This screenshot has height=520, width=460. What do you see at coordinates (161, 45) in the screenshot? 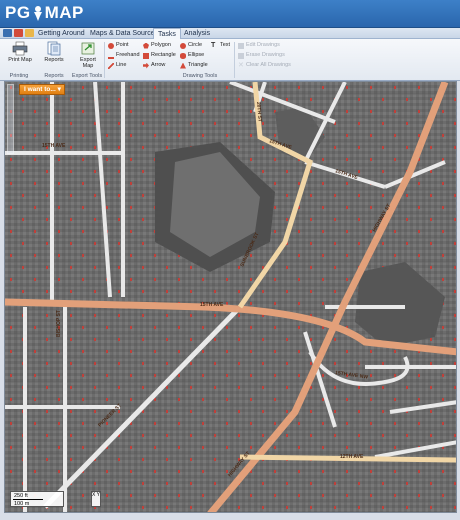
I see `draw-polygon-label: Polygon` at bounding box center [161, 45].